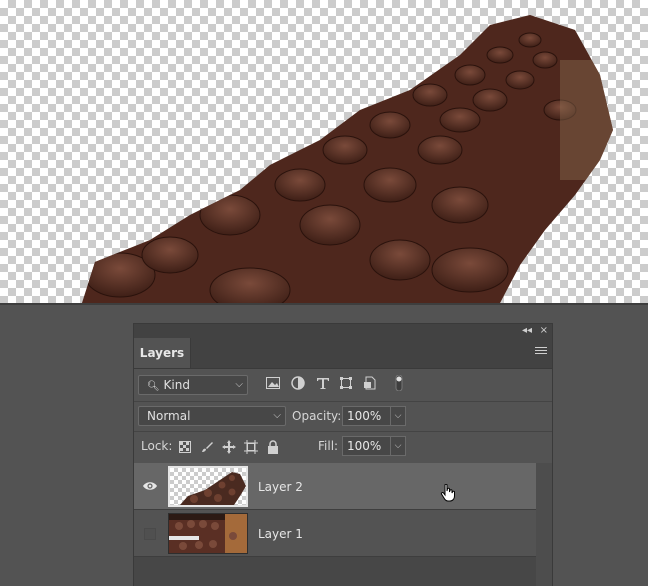 This screenshot has height=586, width=648. Describe the element at coordinates (157, 446) in the screenshot. I see `lock-label: Lock:` at that location.